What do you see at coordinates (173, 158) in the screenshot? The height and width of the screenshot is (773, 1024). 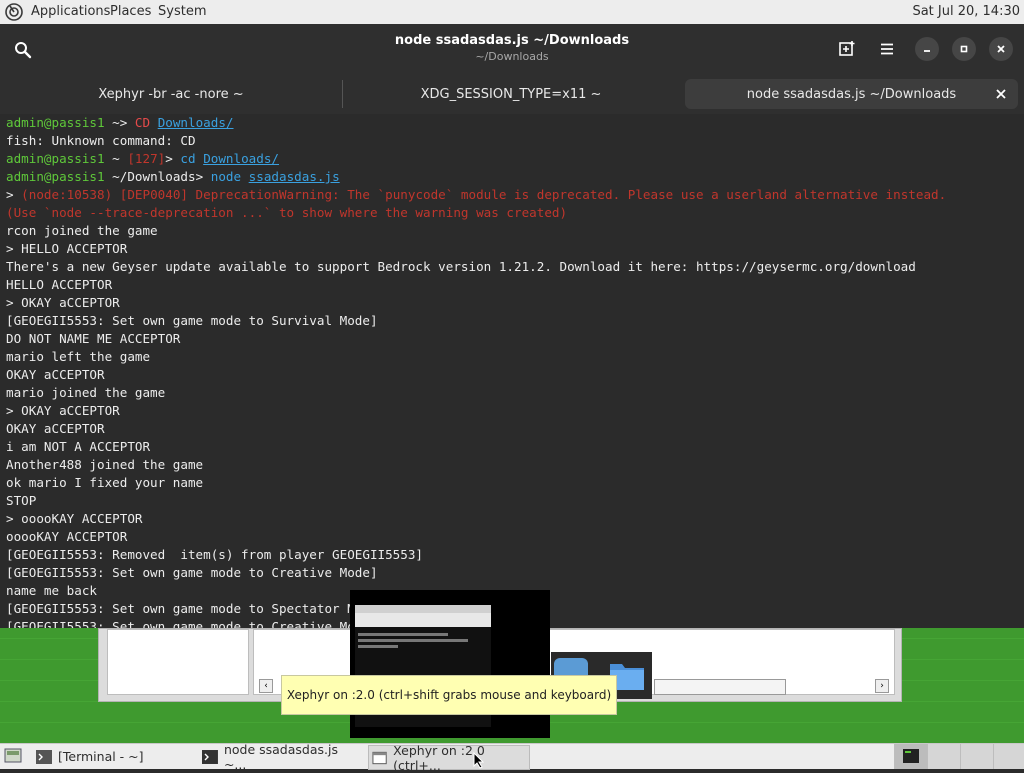 I see `prompt-gt: >` at bounding box center [173, 158].